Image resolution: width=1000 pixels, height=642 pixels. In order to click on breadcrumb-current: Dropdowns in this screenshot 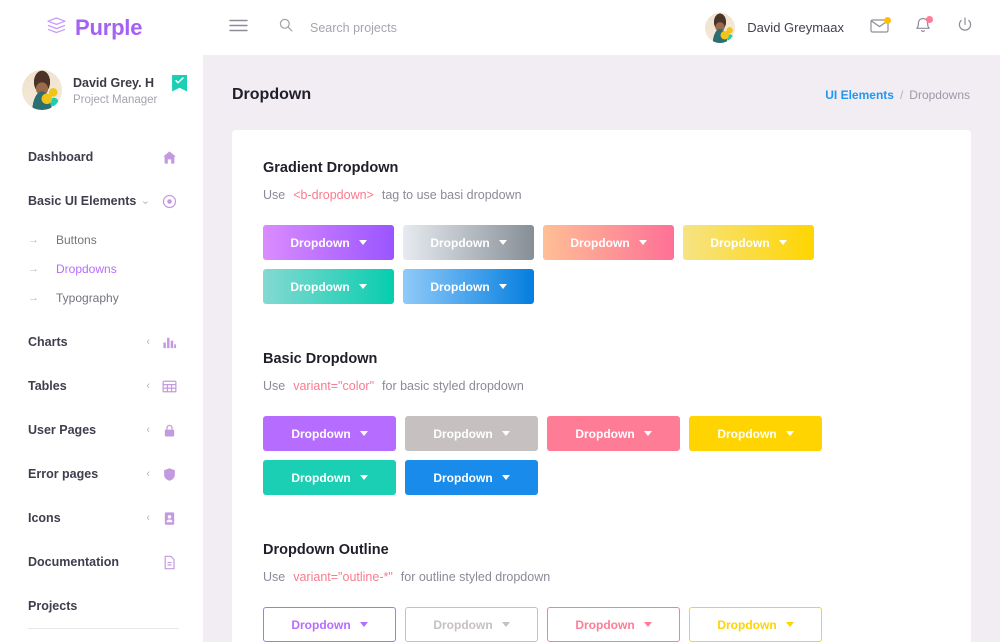, I will do `click(939, 95)`.